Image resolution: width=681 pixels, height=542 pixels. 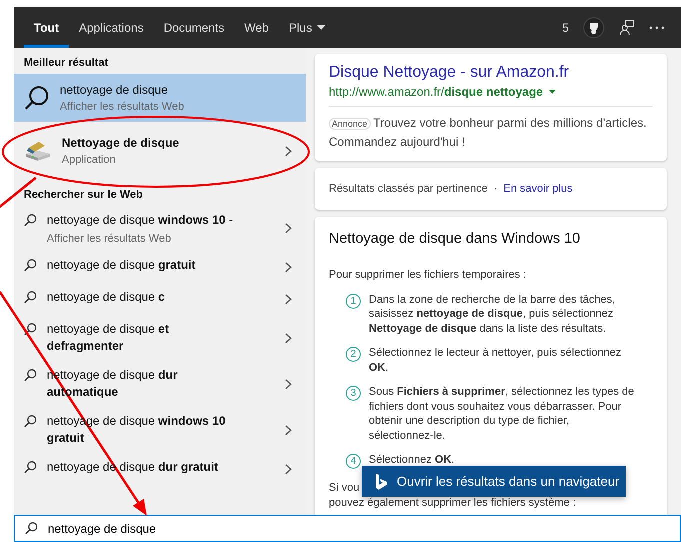 I want to click on suggestion-item: nettoyage de disque et defragmenter, so click(x=160, y=338).